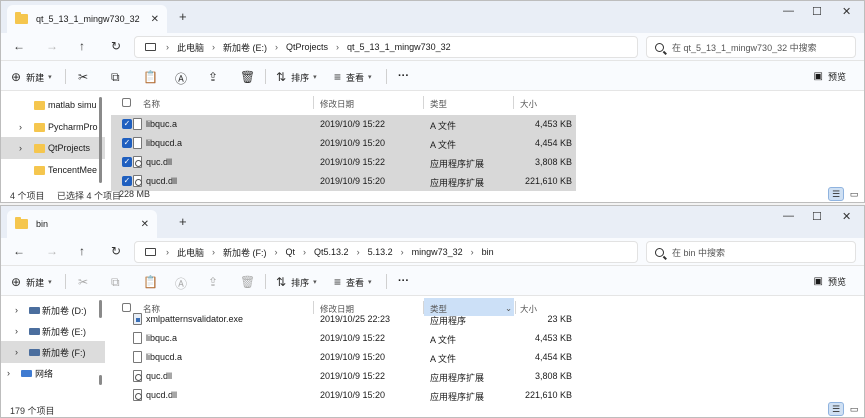 The width and height of the screenshot is (865, 418). I want to click on breadcrumb-item: 新加卷 (E:), so click(245, 47).